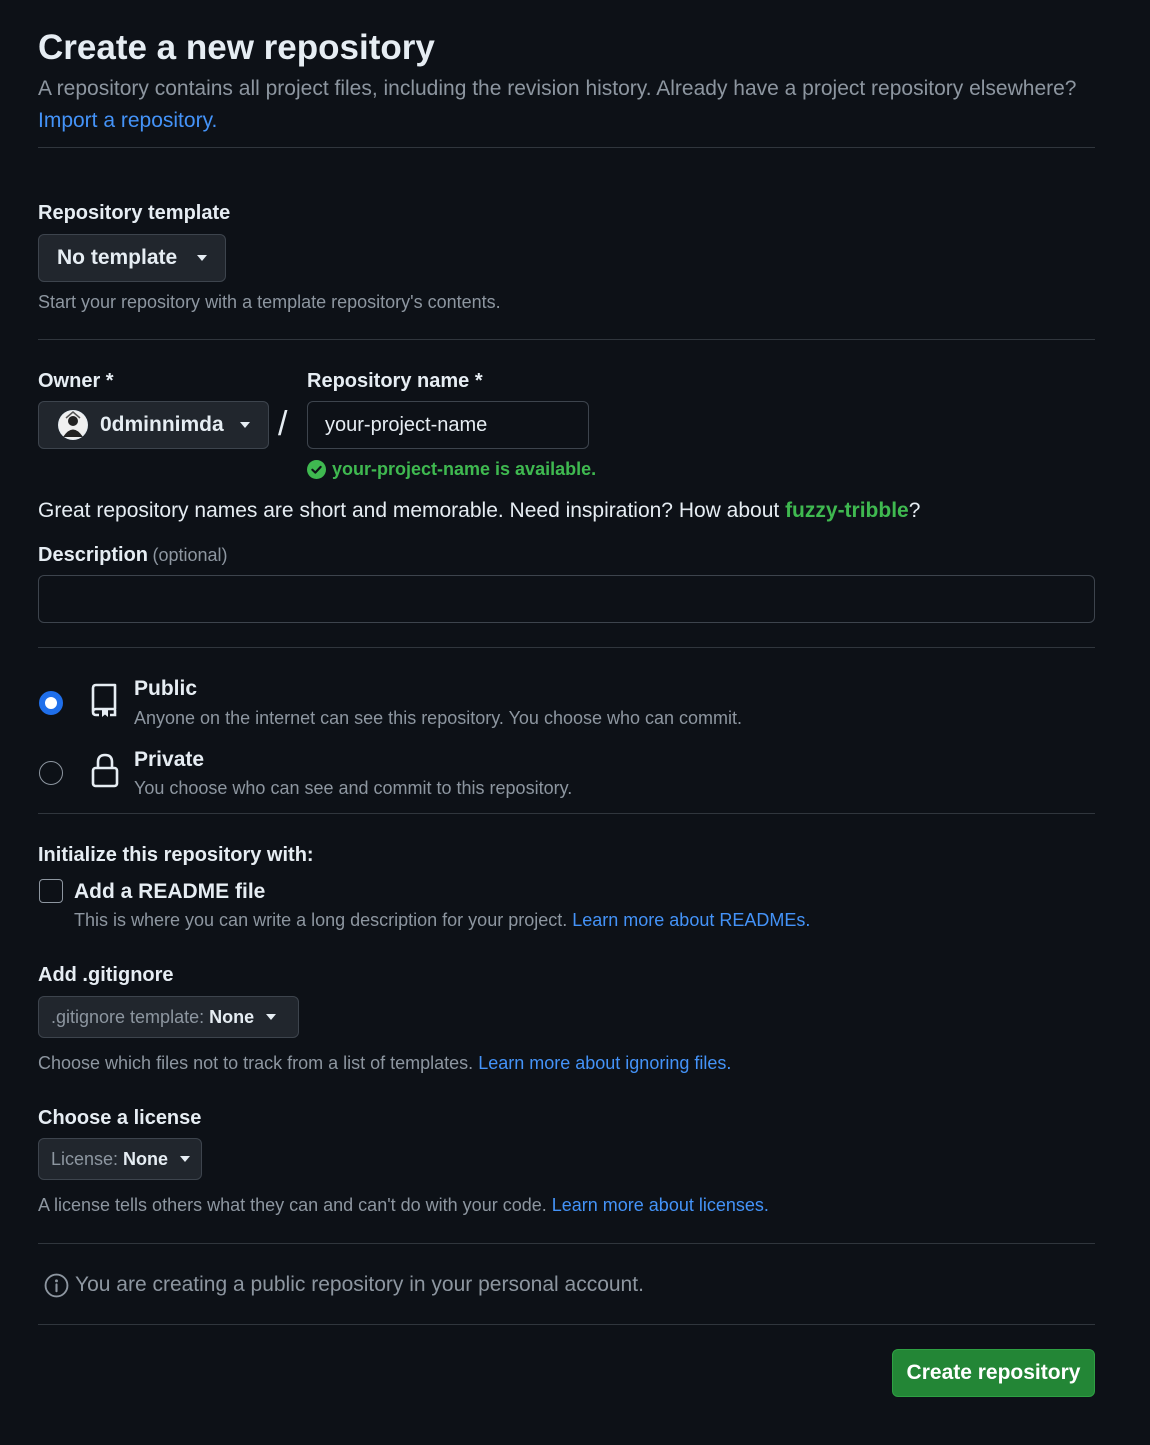  I want to click on lock-icon, so click(105, 770).